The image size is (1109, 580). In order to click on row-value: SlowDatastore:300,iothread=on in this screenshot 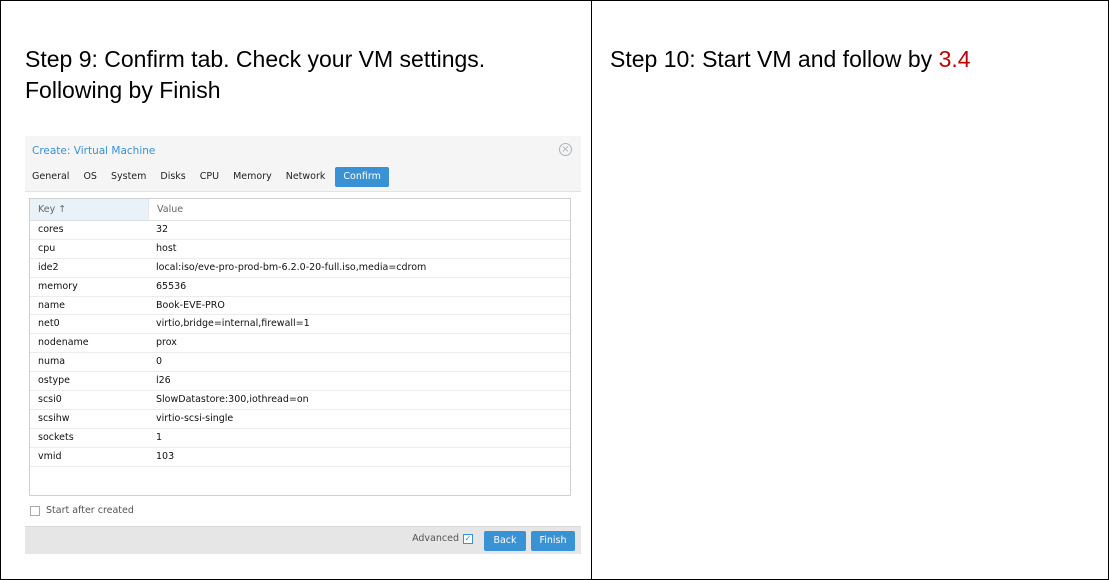, I will do `click(232, 400)`.